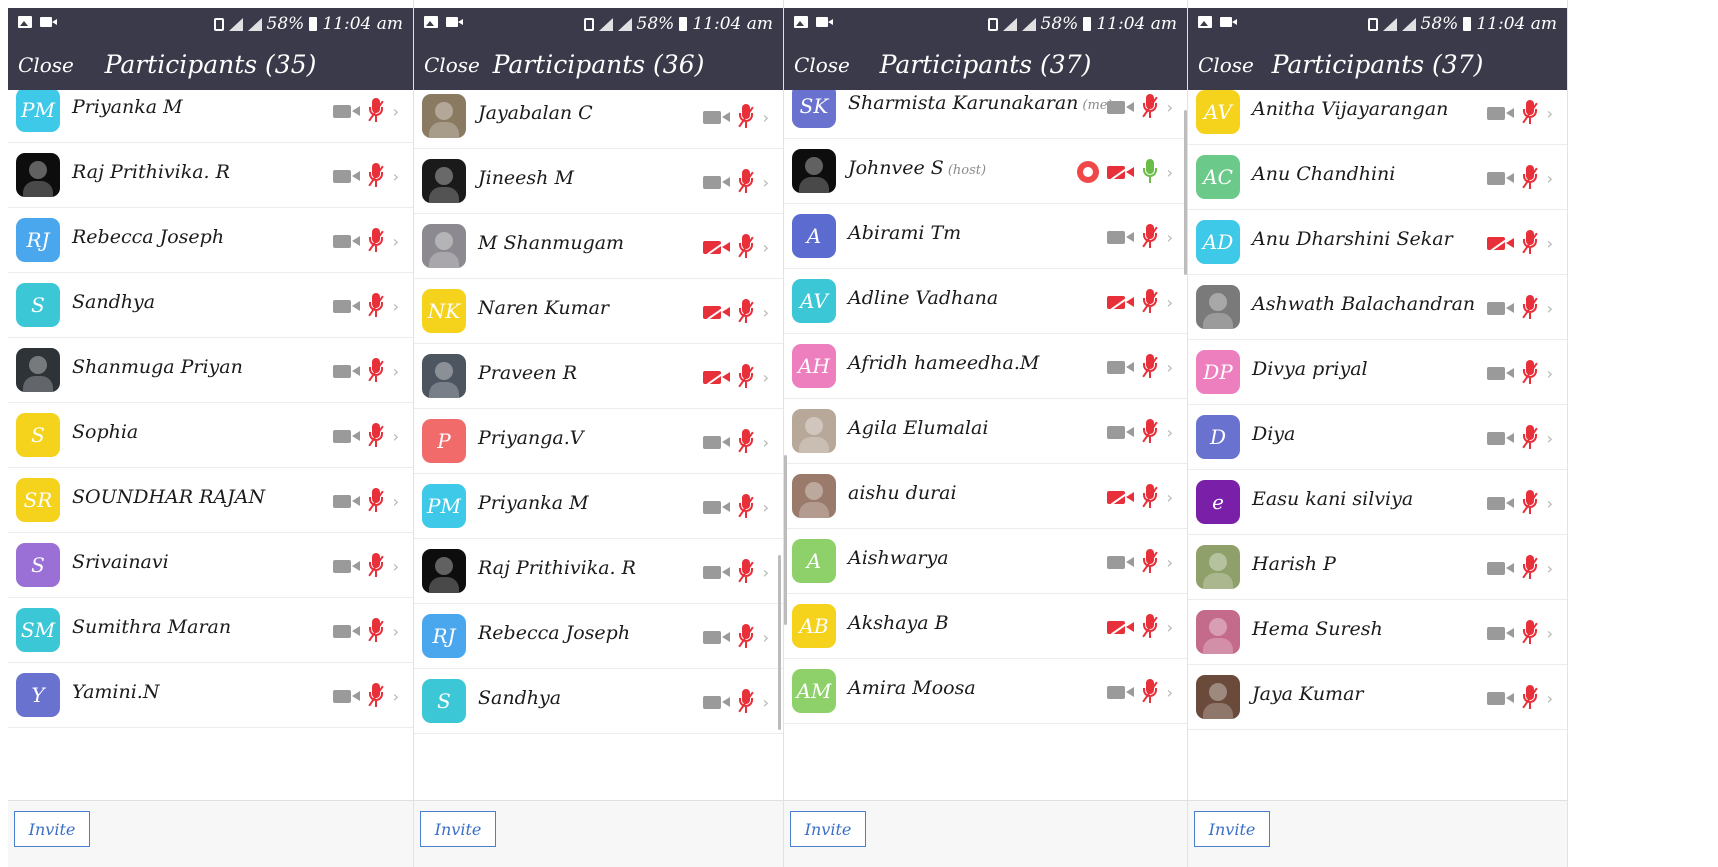 Image resolution: width=1718 pixels, height=867 pixels. I want to click on participant-row: SK Sharmista Karunakaran (me) ›, so click(985, 114).